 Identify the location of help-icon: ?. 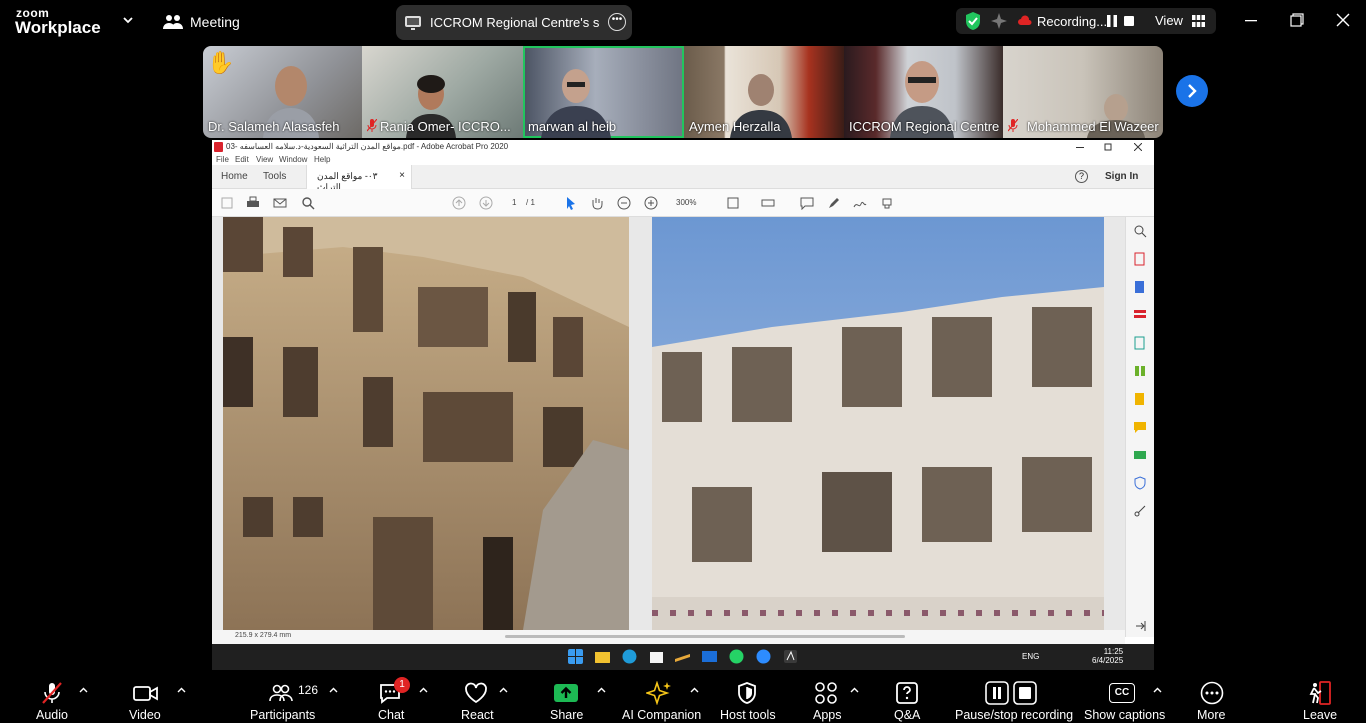
(1081, 176).